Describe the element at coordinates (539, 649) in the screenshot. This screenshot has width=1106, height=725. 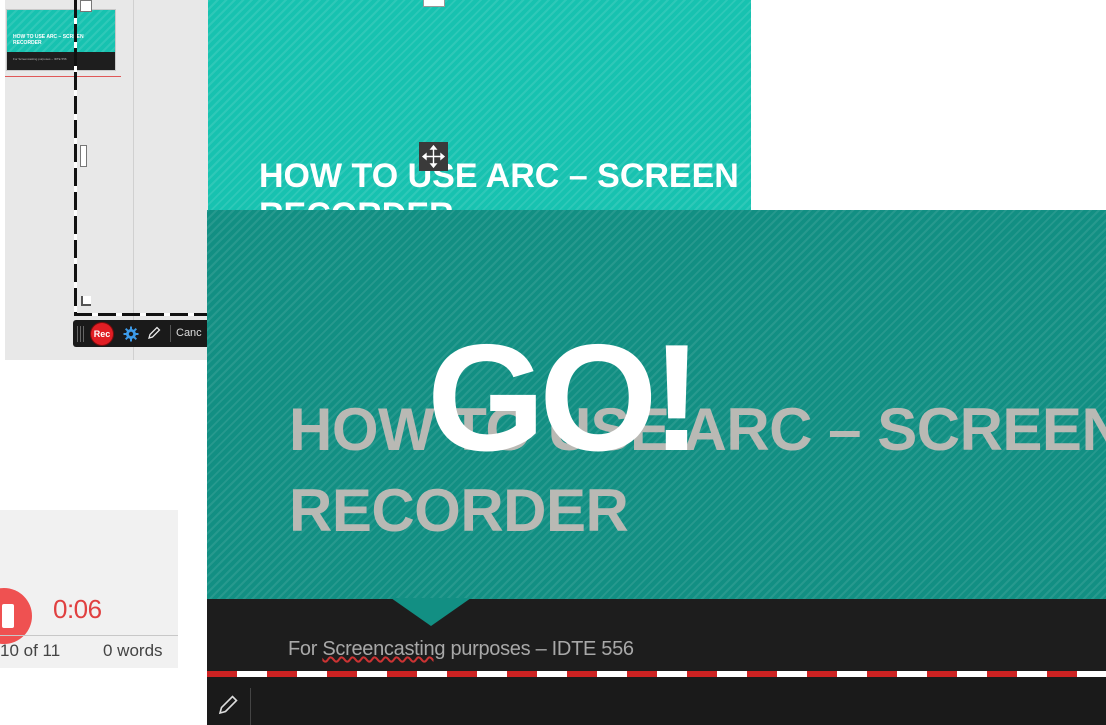
I see `subtitle-suffix: purposes – IDTE 556` at that location.